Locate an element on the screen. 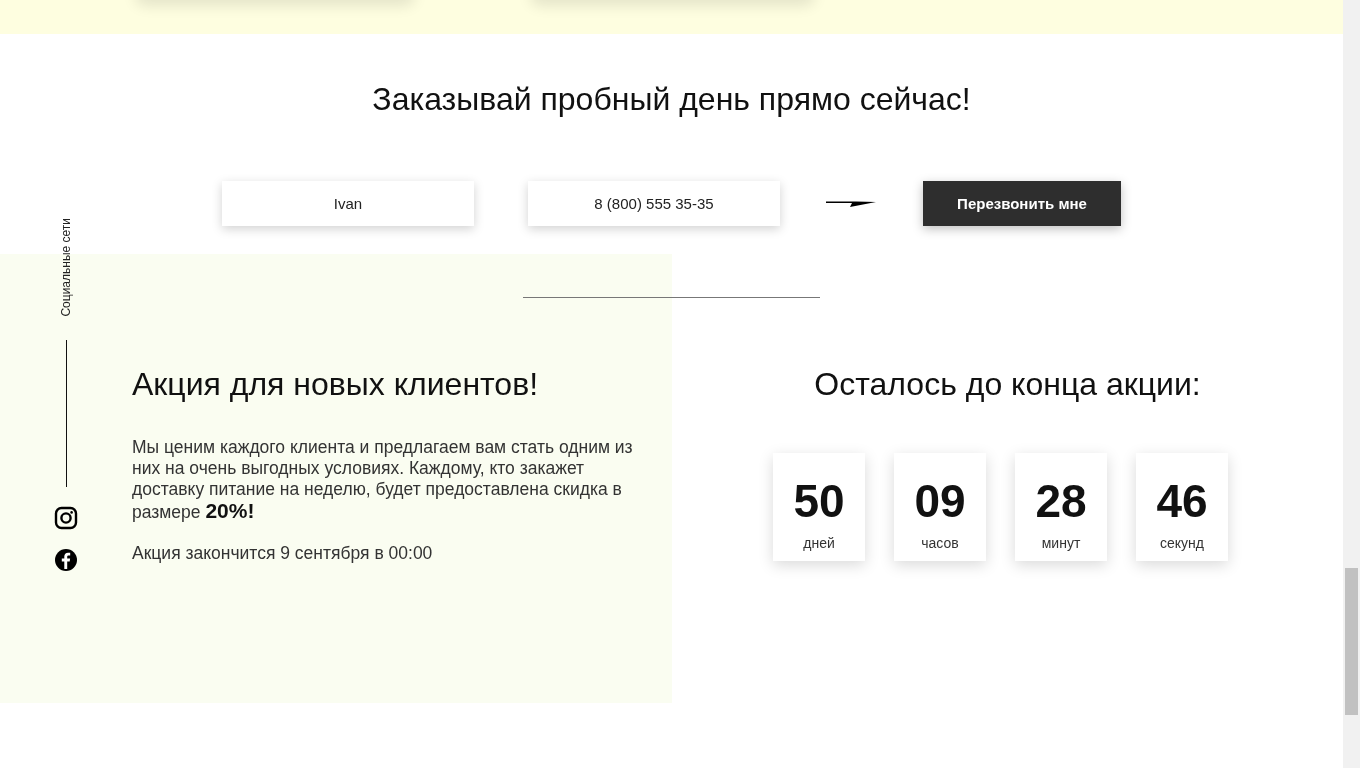 This screenshot has width=1360, height=768. countdown-unit: минут is located at coordinates (1061, 543).